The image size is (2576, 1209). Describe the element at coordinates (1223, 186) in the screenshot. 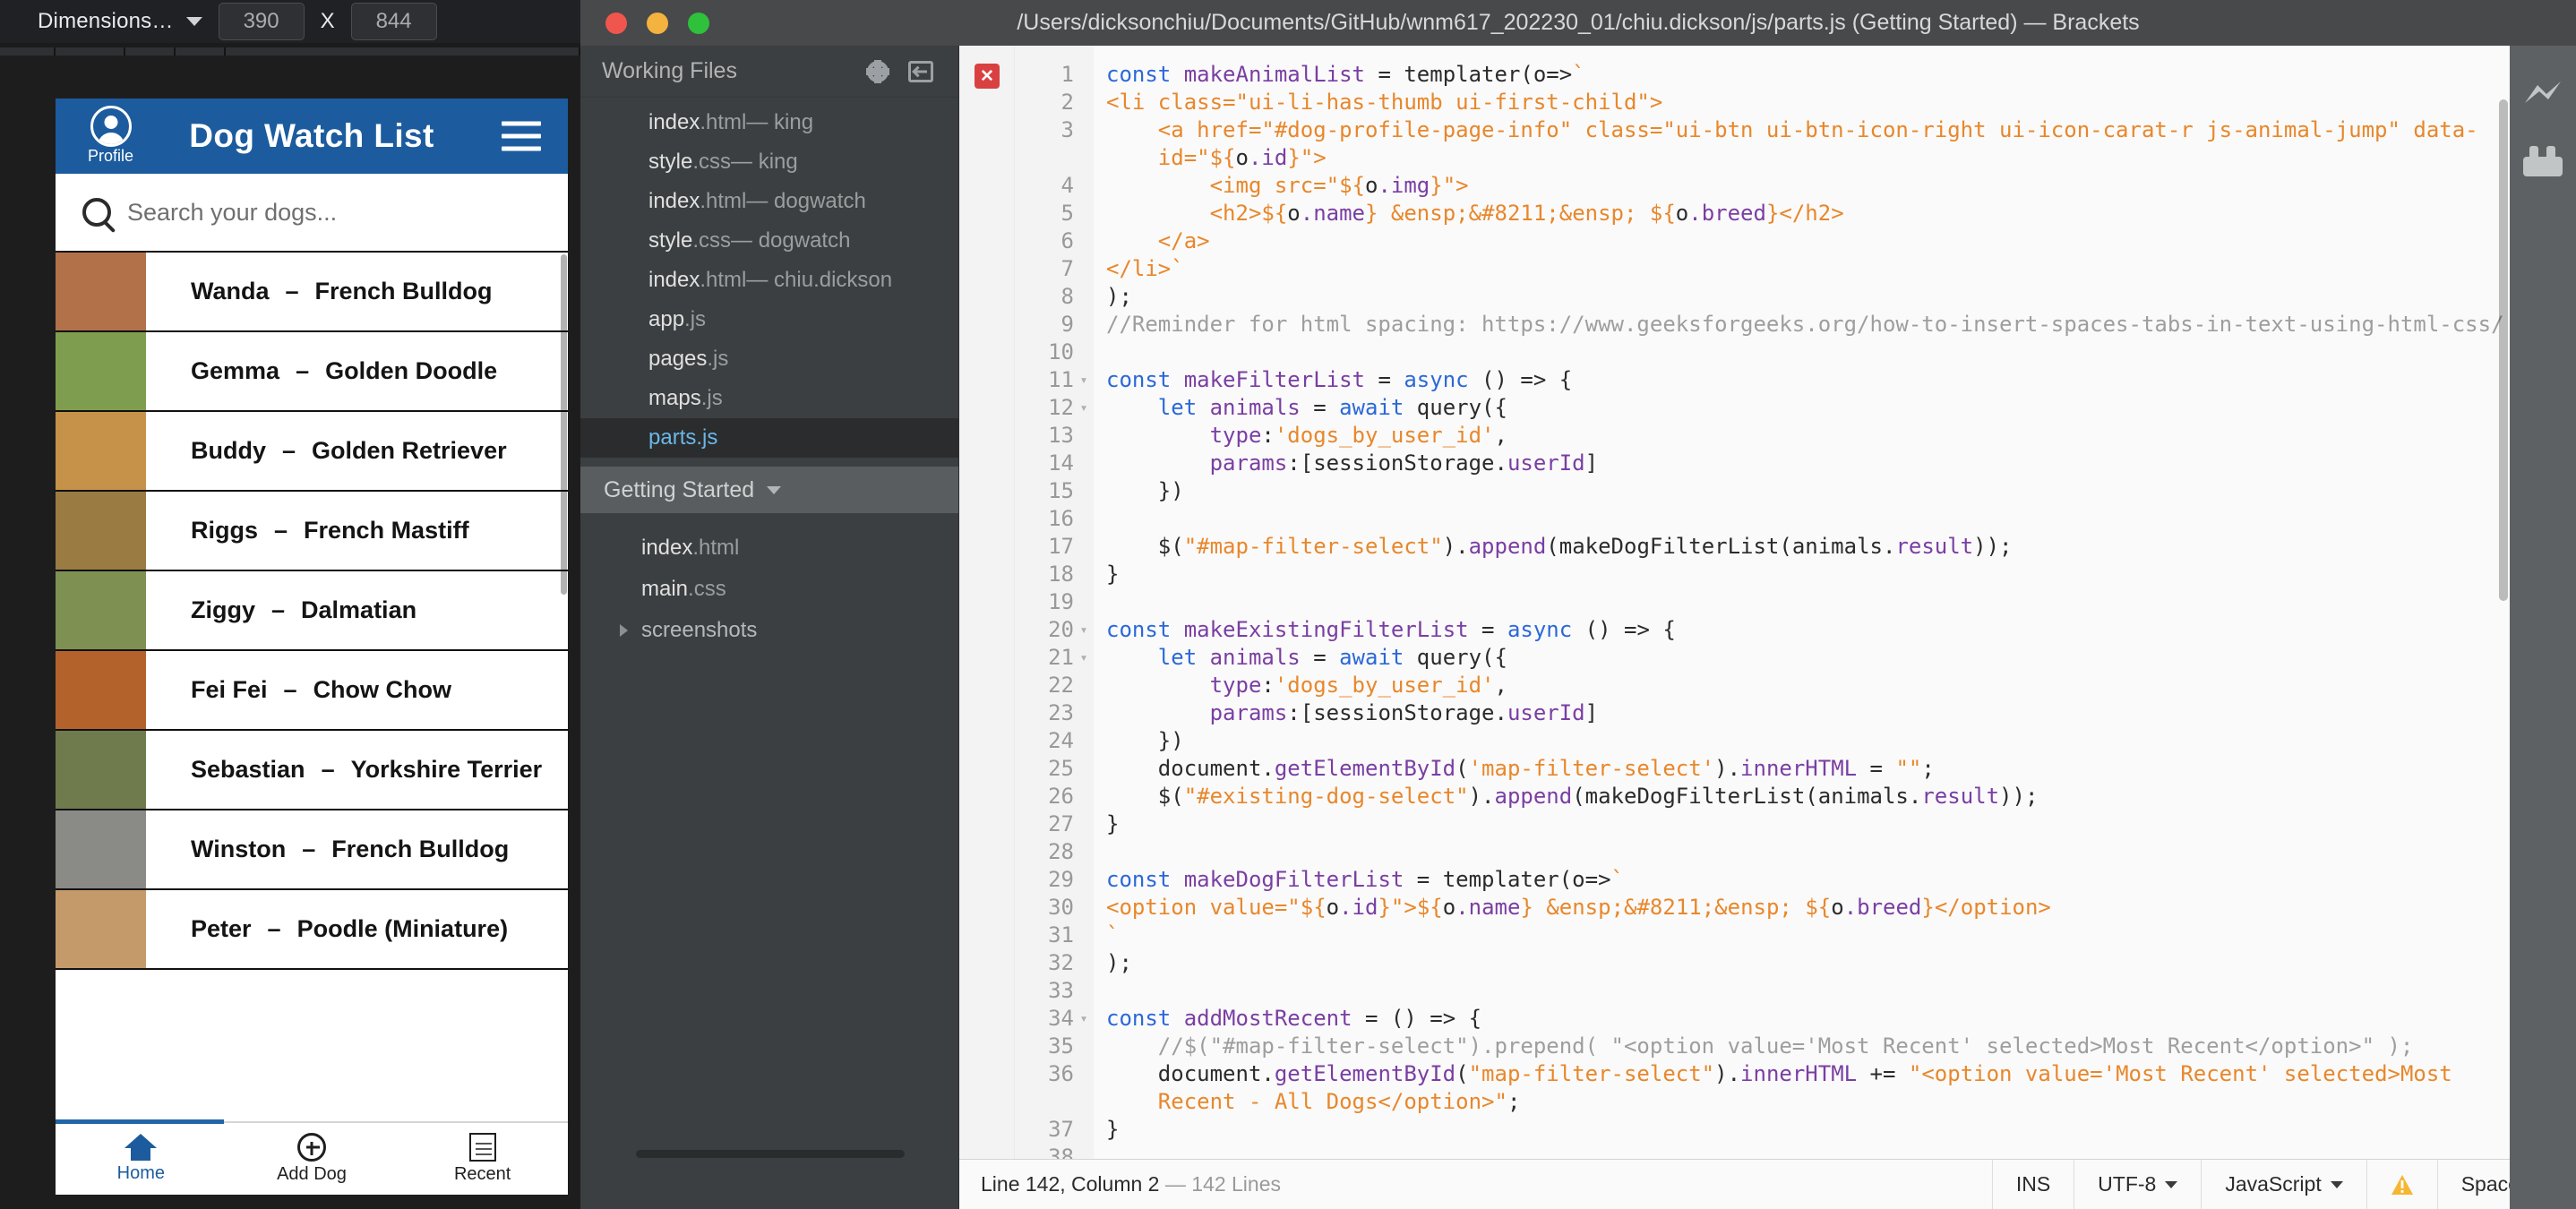

I see `code-token: <img src="` at that location.